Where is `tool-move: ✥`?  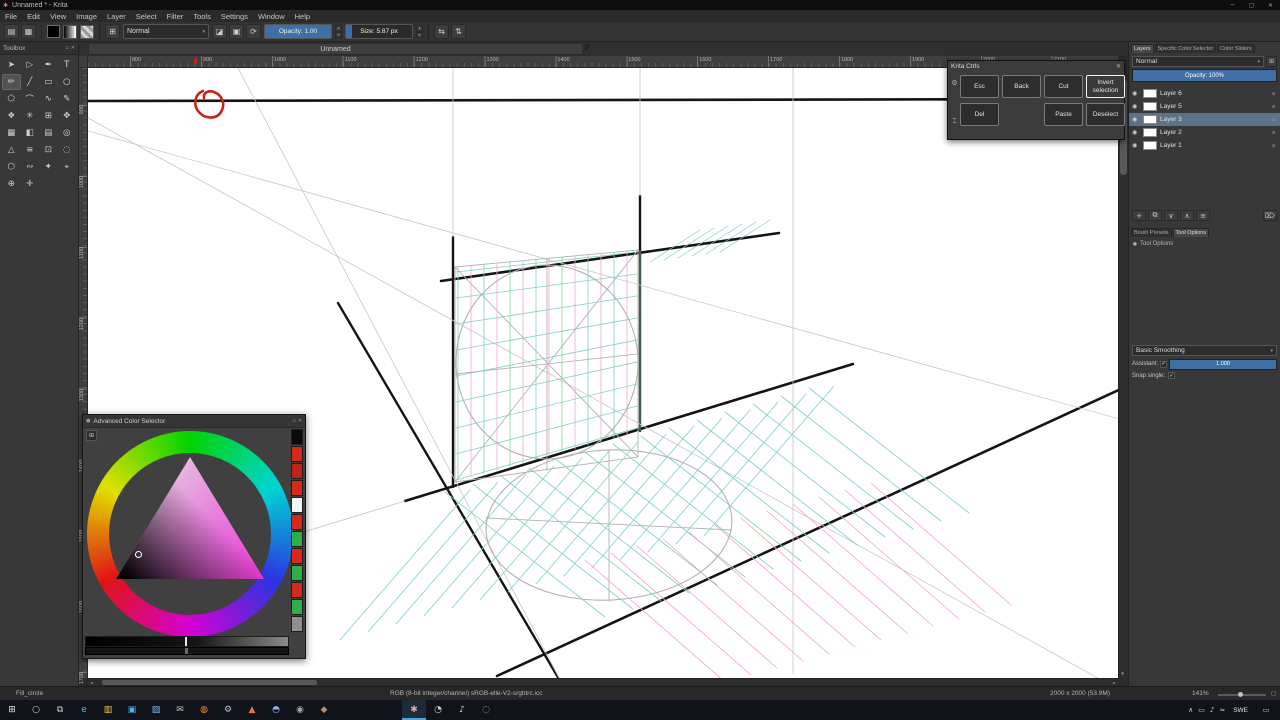
tool-move: ✥ is located at coordinates (67, 116).